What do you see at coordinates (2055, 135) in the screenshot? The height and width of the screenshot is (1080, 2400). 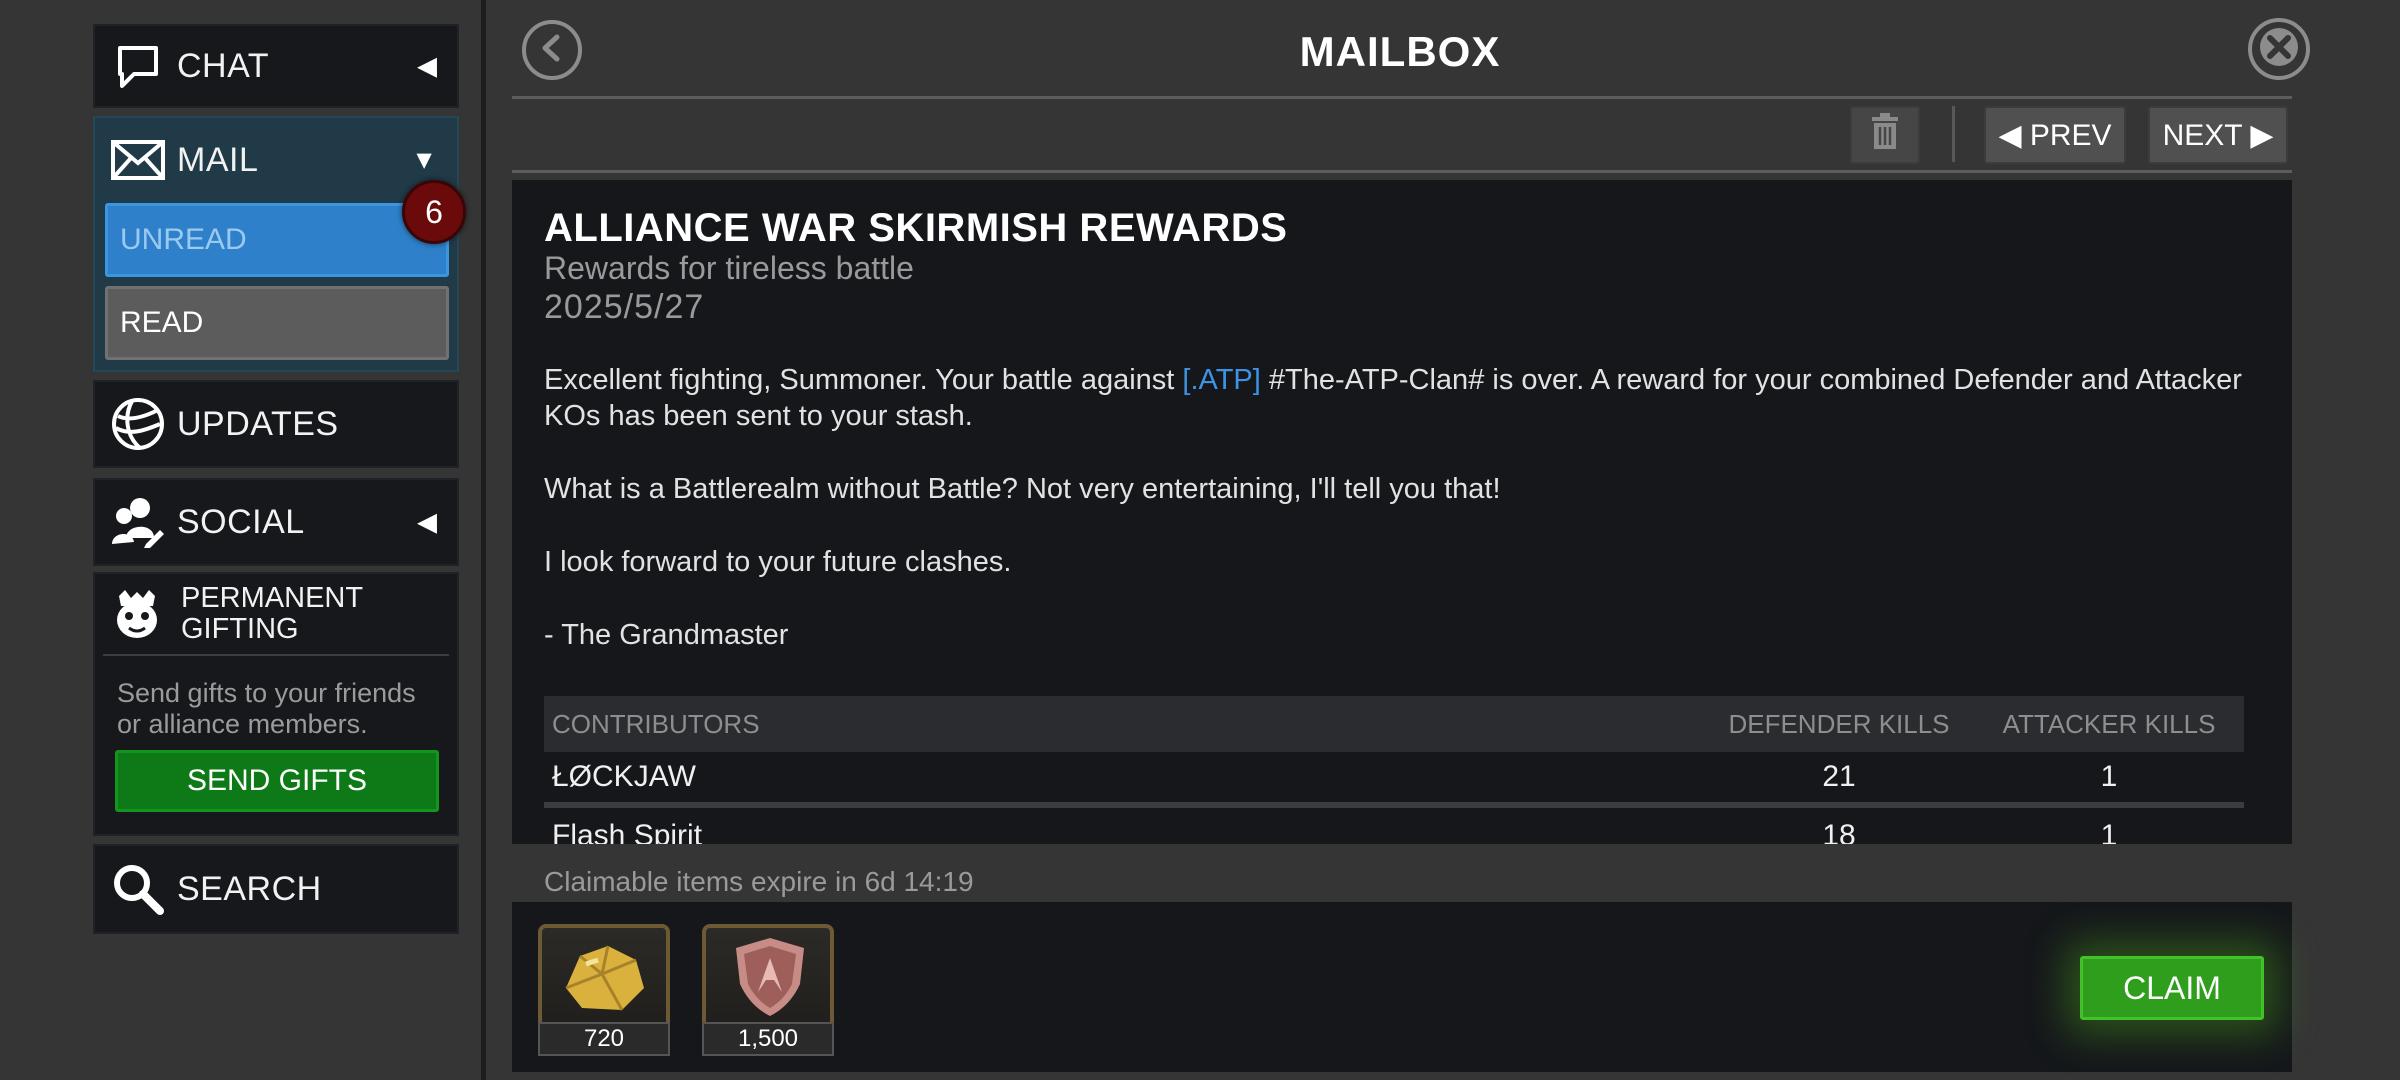 I see `prev-button: ◀ PREV` at bounding box center [2055, 135].